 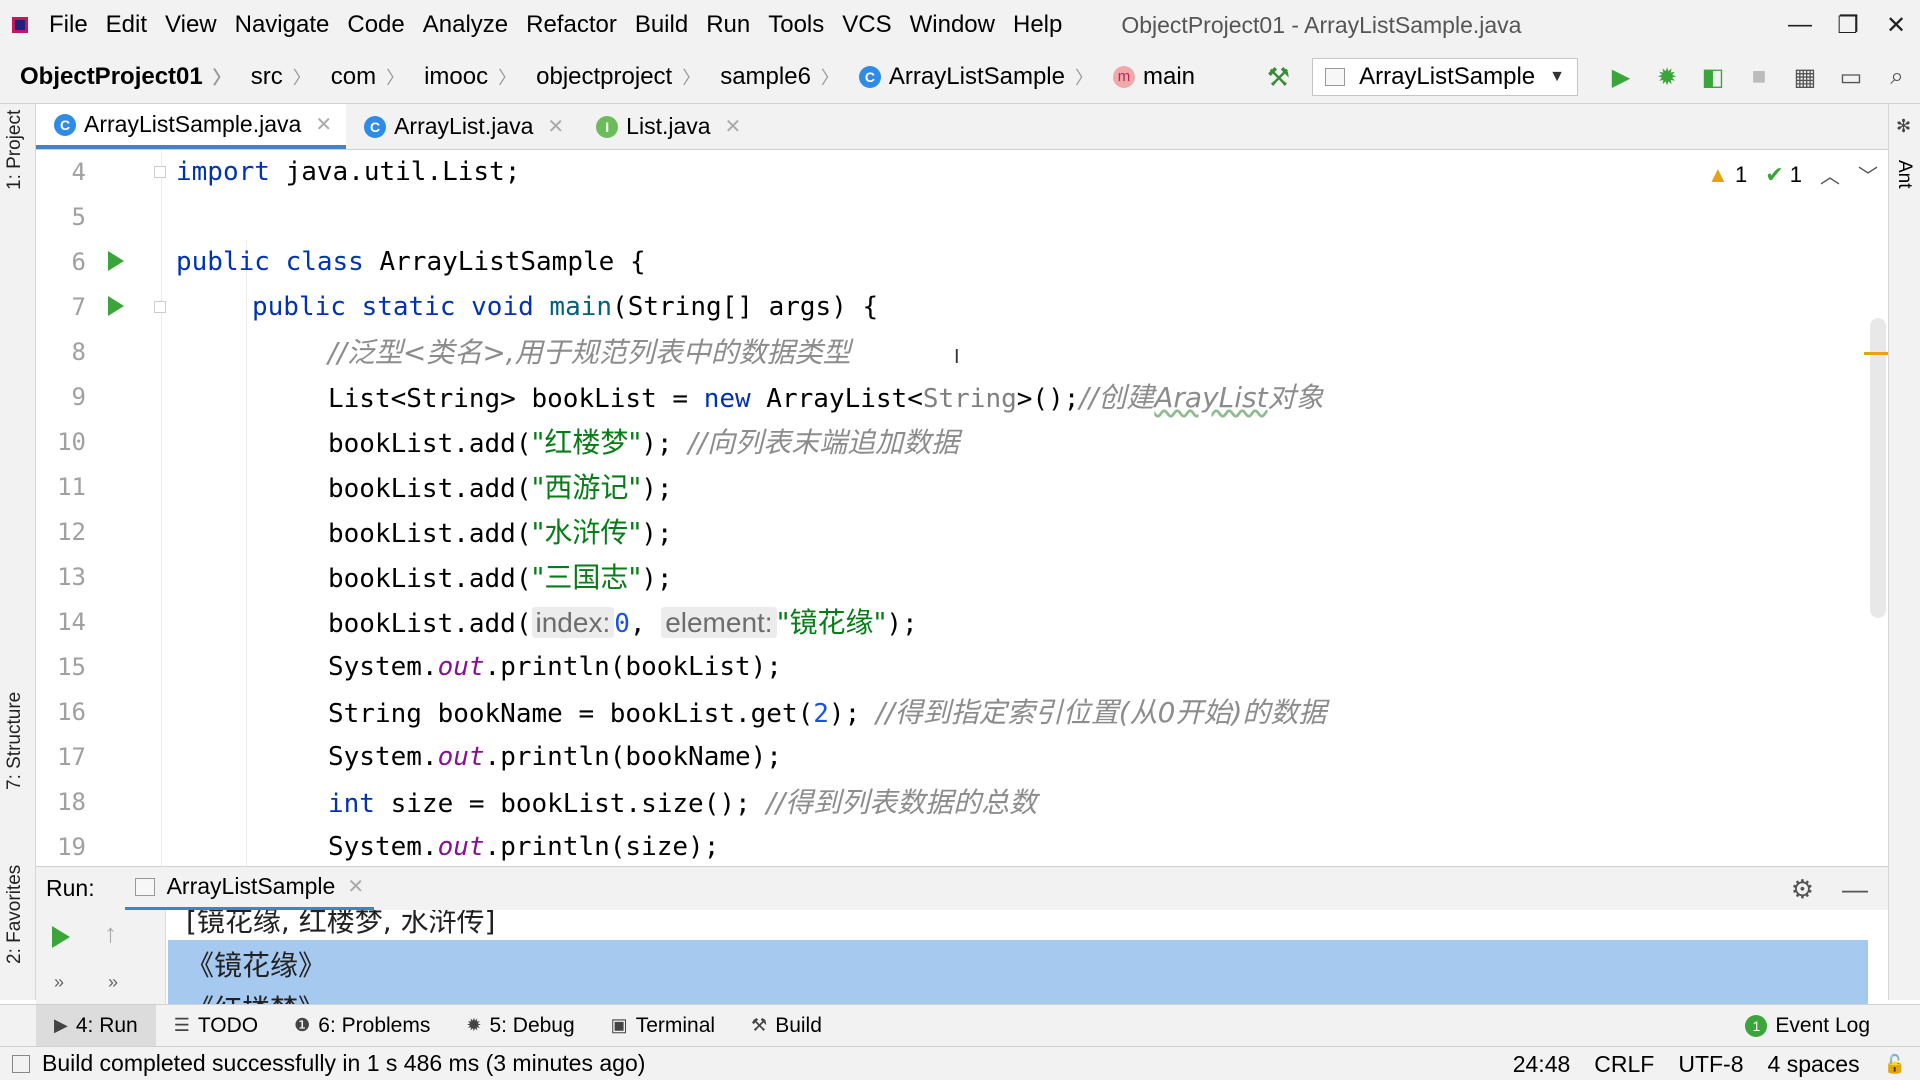 I want to click on menu-build: Build, so click(x=661, y=25).